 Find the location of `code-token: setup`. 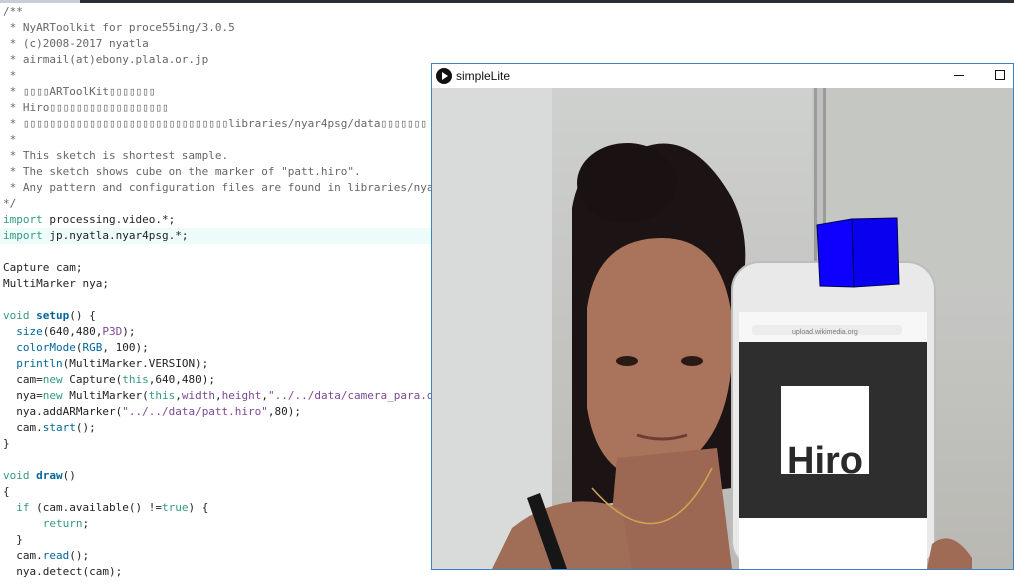

code-token: setup is located at coordinates (53, 315).